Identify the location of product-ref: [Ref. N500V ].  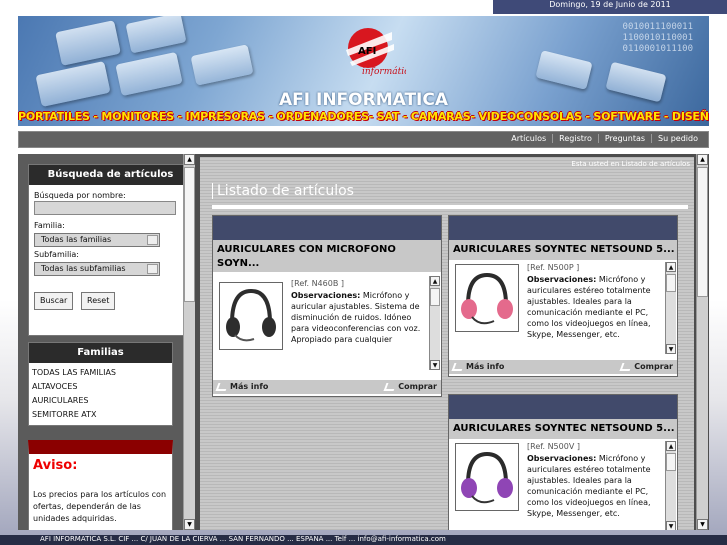
(553, 446).